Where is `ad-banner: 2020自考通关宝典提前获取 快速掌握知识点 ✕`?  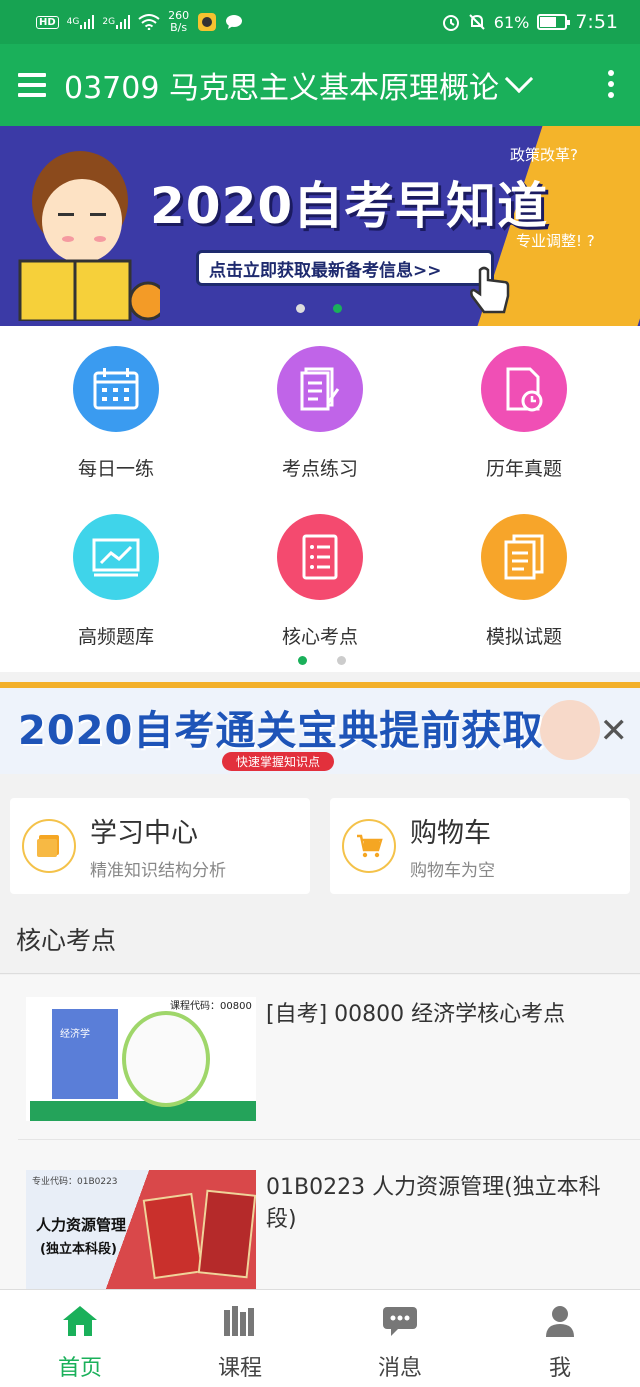
ad-banner: 2020自考通关宝典提前获取 快速掌握知识点 ✕ is located at coordinates (320, 728).